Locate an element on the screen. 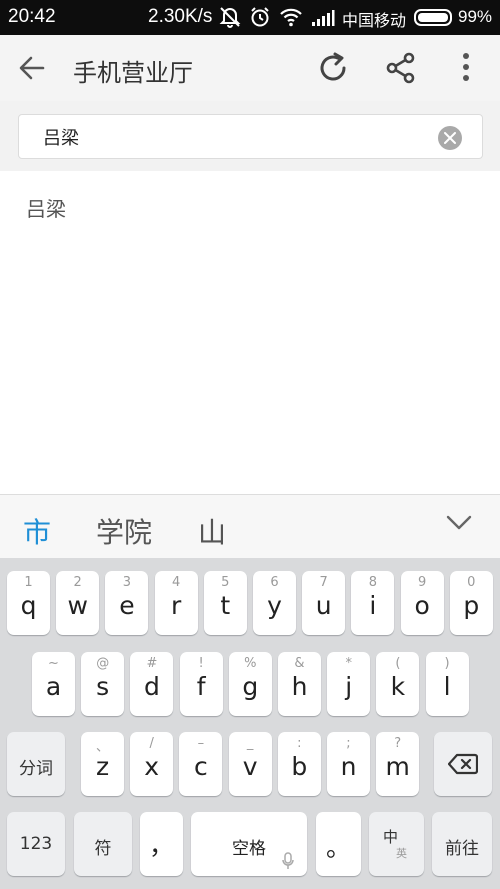 This screenshot has height=889, width=500. key-label: p is located at coordinates (471, 605).